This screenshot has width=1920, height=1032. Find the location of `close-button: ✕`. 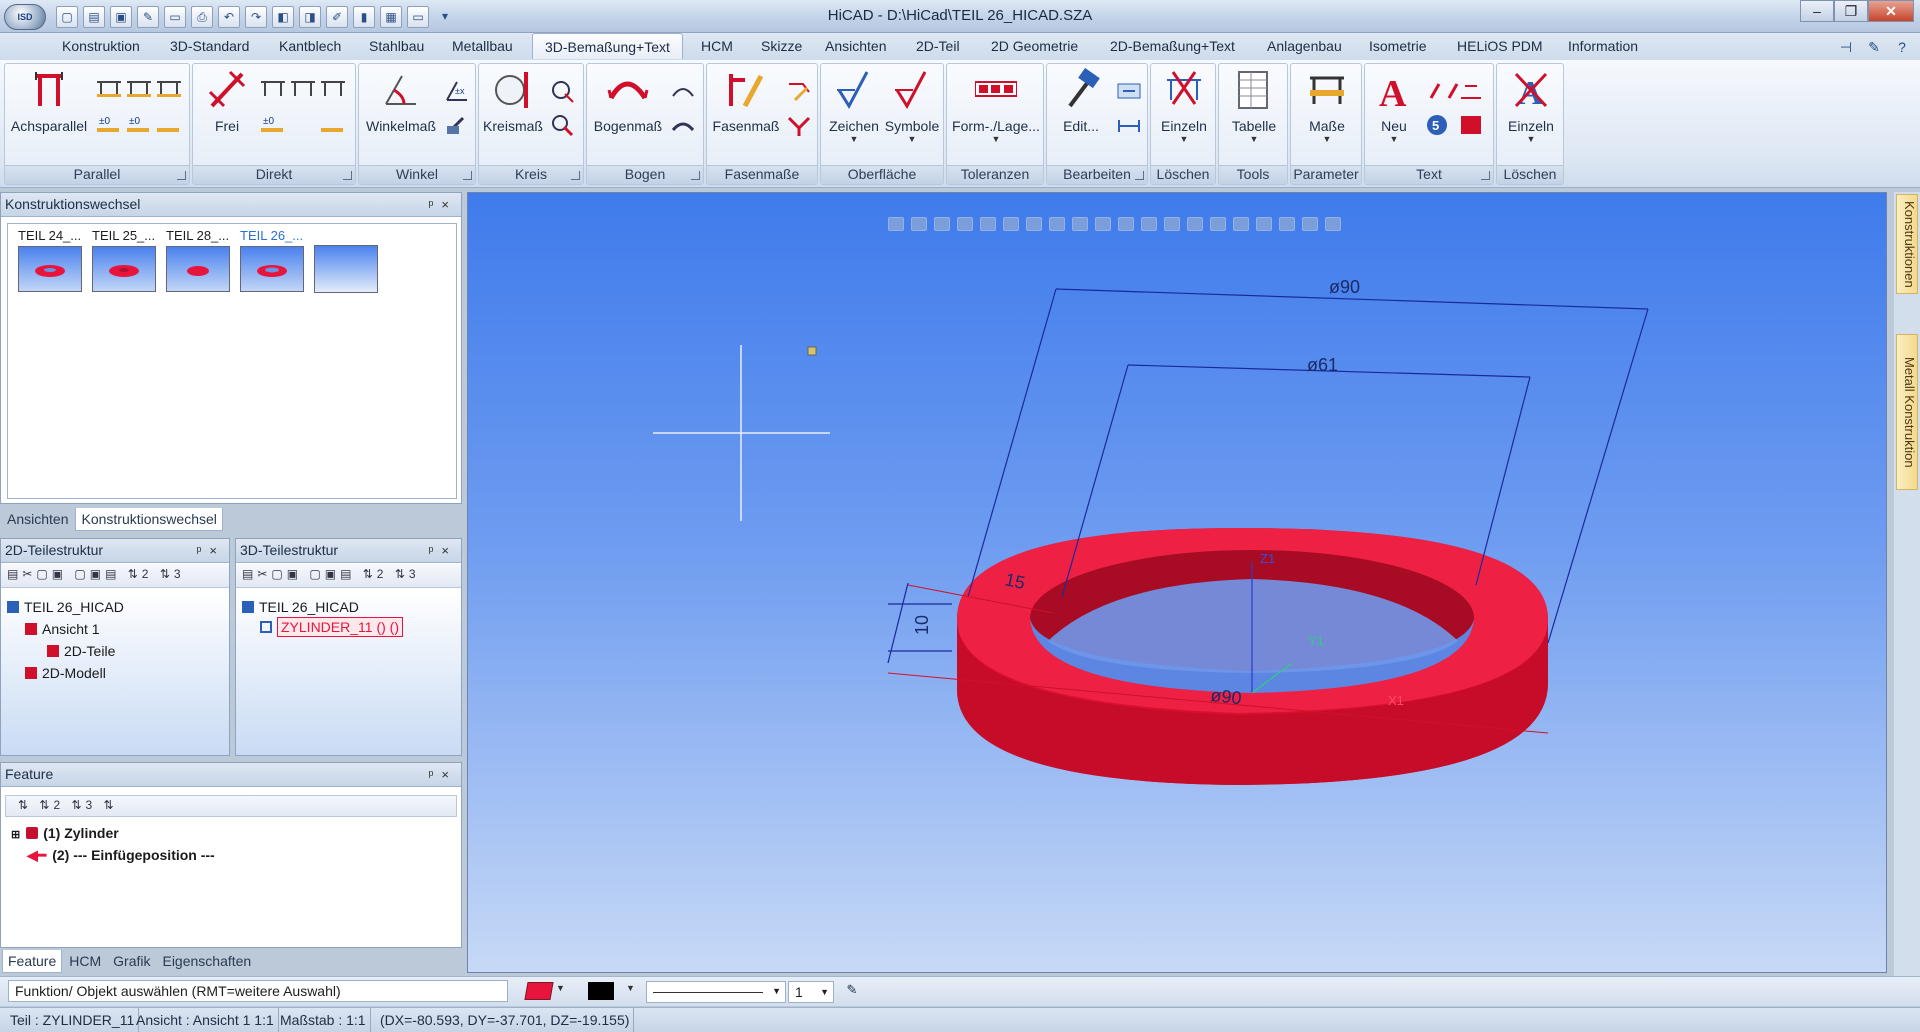

close-button: ✕ is located at coordinates (1891, 11).